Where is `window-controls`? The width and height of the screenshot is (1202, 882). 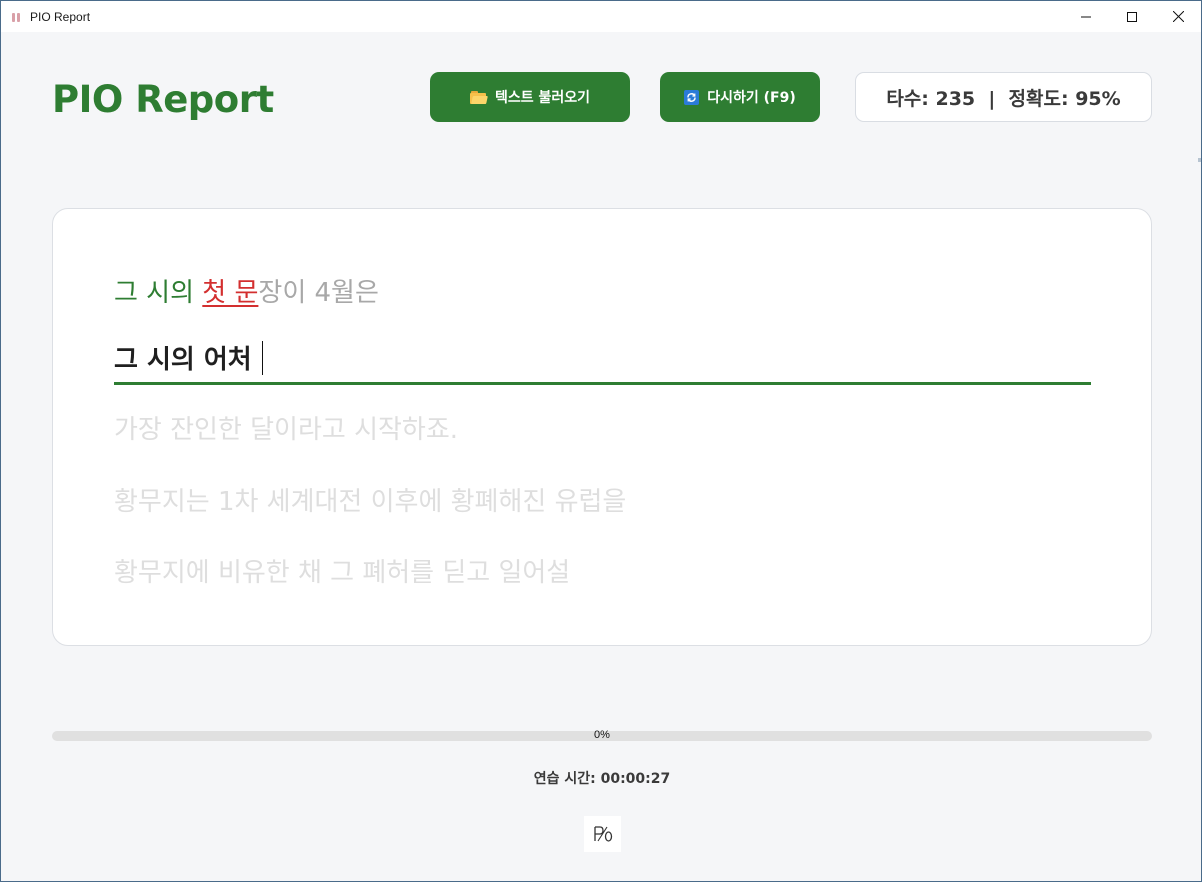
window-controls is located at coordinates (1132, 16).